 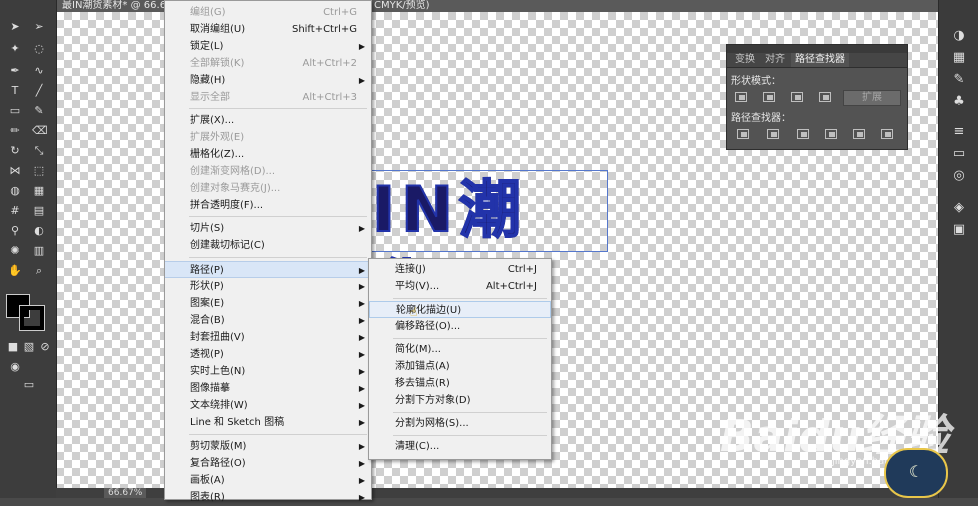 I want to click on gradient-mode-icon: ▧, so click(x=29, y=347).